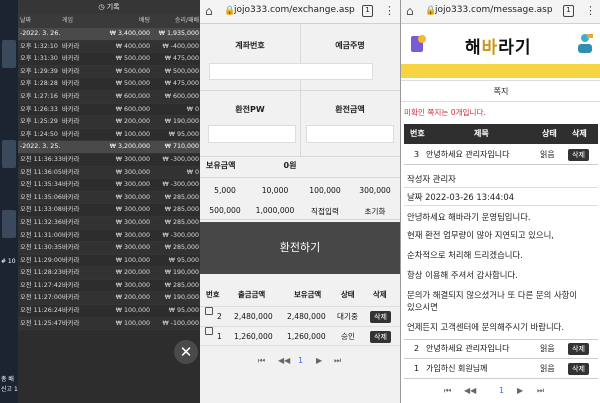  Describe the element at coordinates (180, 323) in the screenshot. I see `row-winloss: ₩ -100,000` at that location.